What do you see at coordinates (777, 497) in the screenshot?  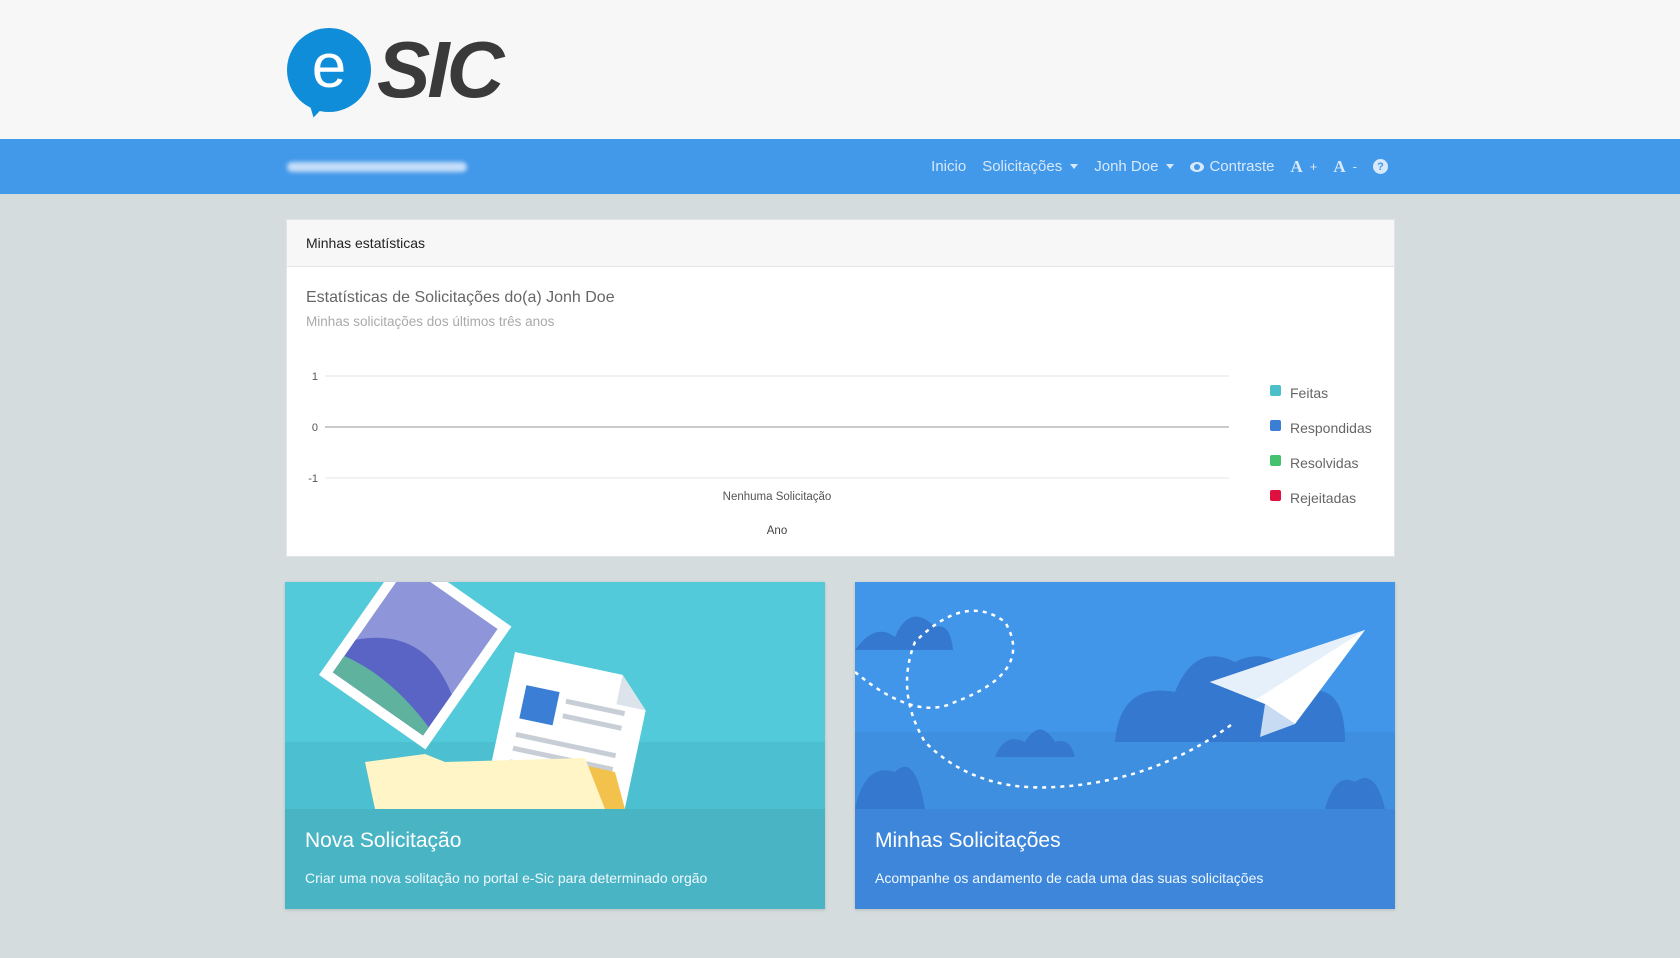 I see `x-tick-label: Nenhuma Solicitação` at bounding box center [777, 497].